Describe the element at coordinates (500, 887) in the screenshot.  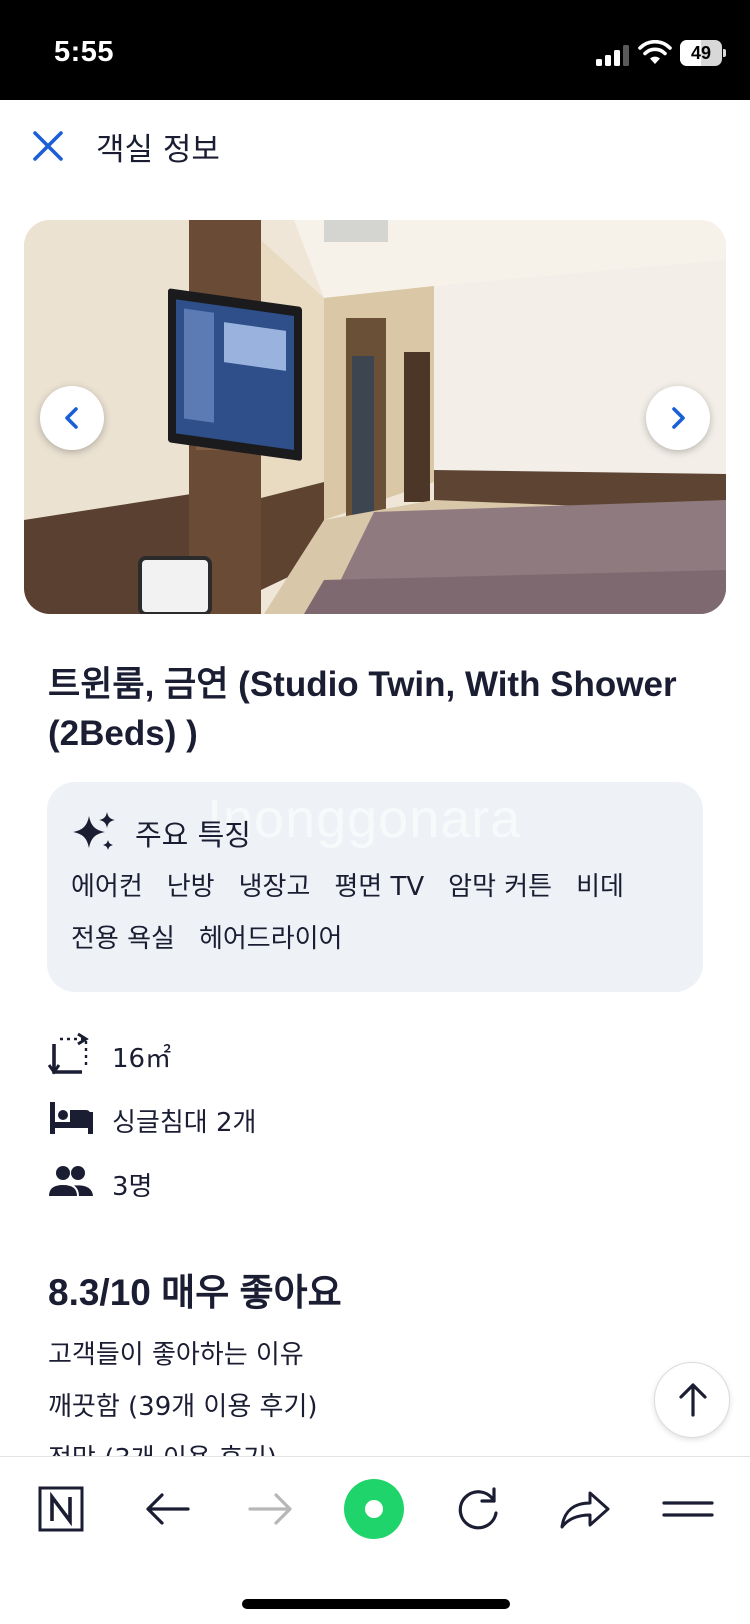
I see `feature-item: 암막 커튼` at that location.